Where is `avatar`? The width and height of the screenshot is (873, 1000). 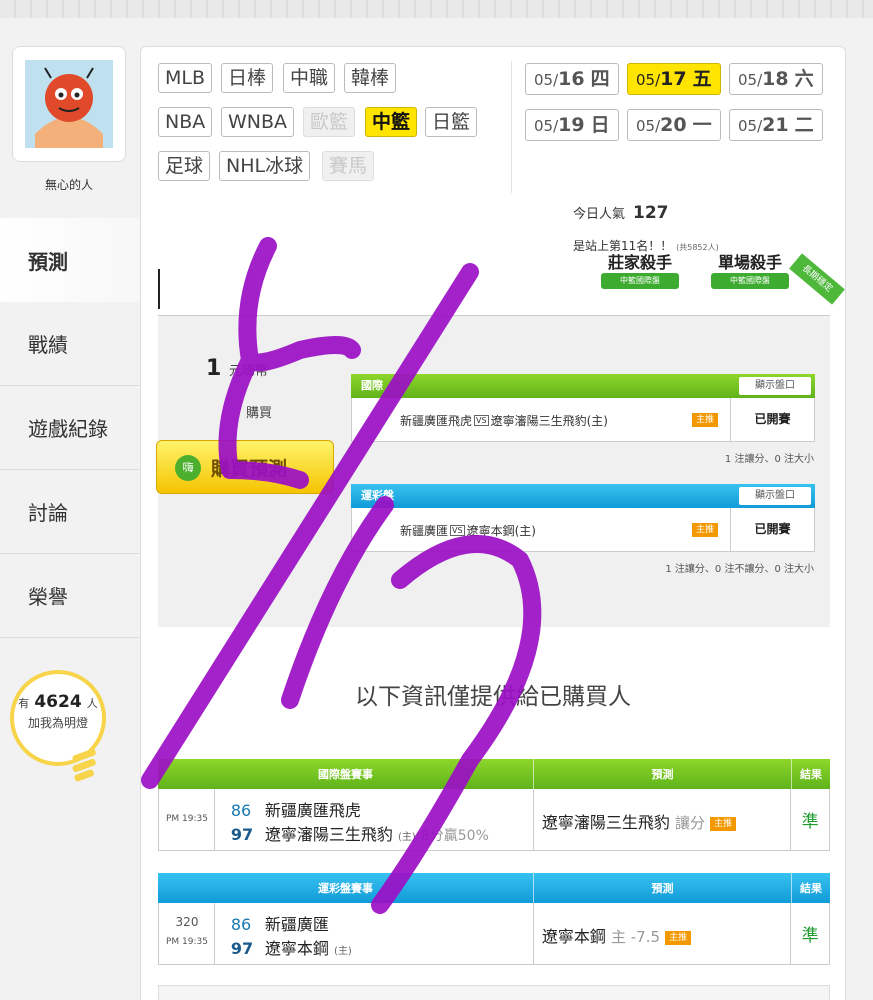
avatar is located at coordinates (69, 104).